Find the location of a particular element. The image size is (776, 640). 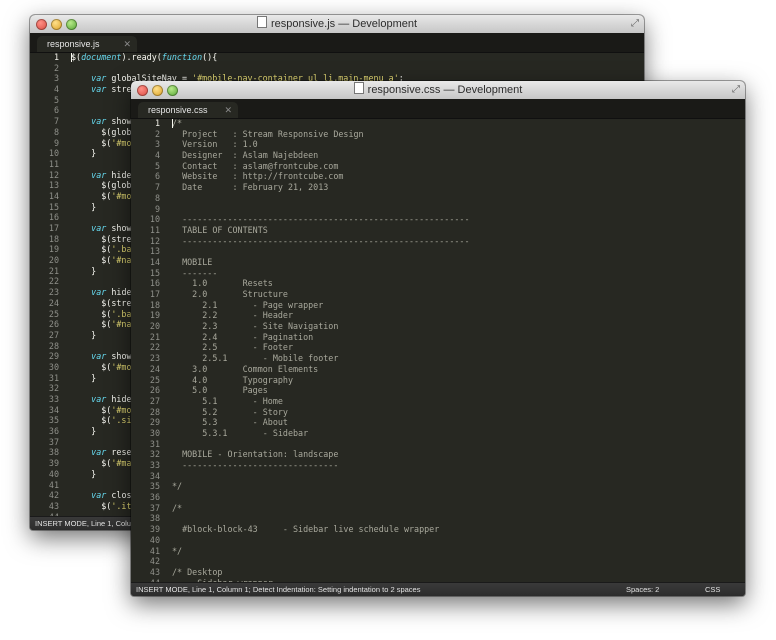

code-line: 3.0 Common Elements is located at coordinates (245, 368).